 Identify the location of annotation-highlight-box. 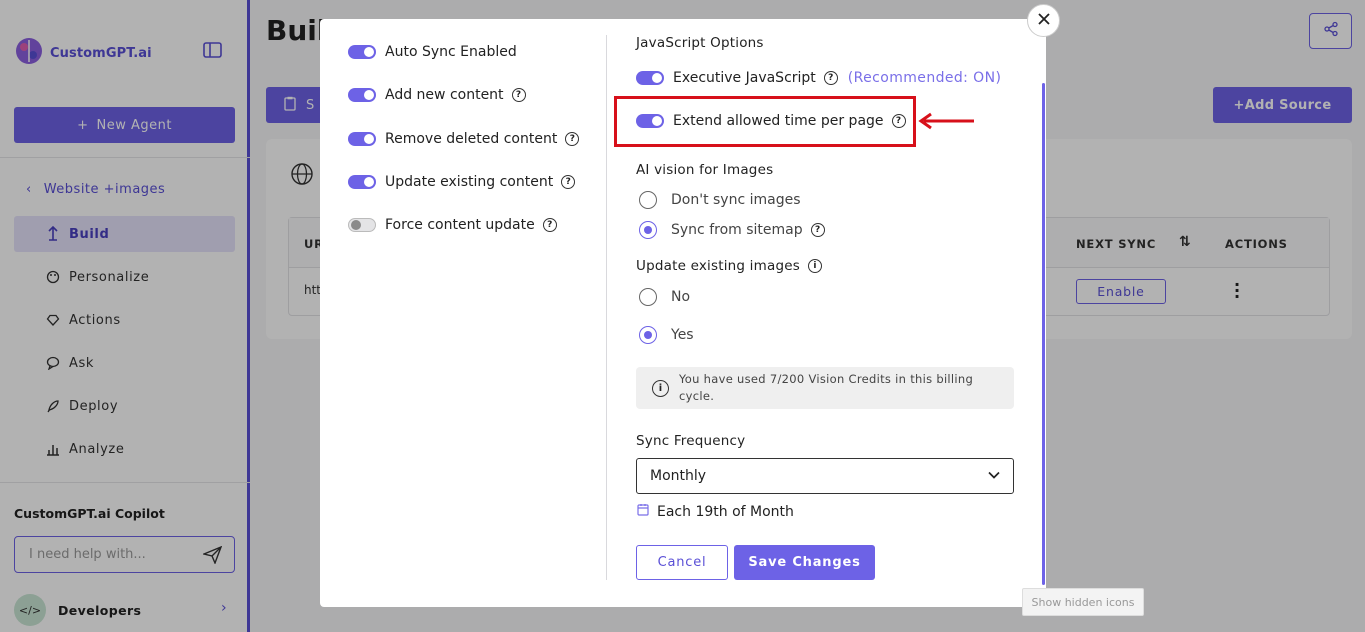
(765, 121).